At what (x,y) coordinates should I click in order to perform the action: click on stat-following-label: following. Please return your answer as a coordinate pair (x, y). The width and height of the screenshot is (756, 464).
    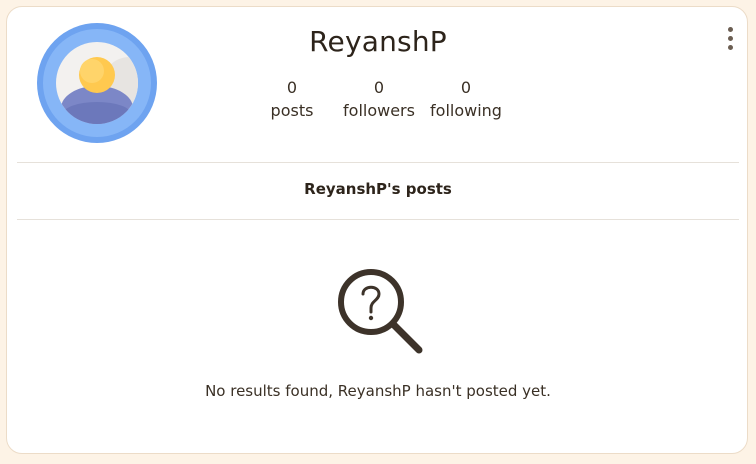
    Looking at the image, I should click on (466, 110).